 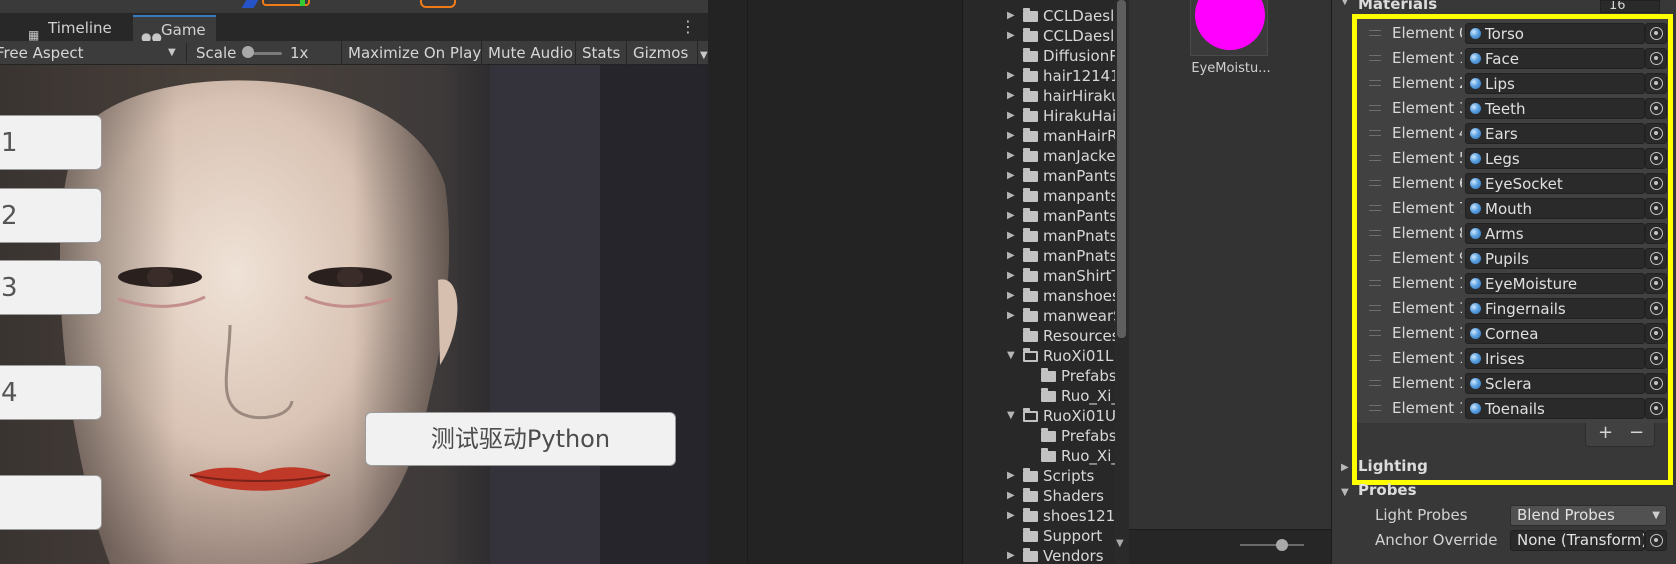 What do you see at coordinates (1393, 466) in the screenshot?
I see `lighting-label: Lighting` at bounding box center [1393, 466].